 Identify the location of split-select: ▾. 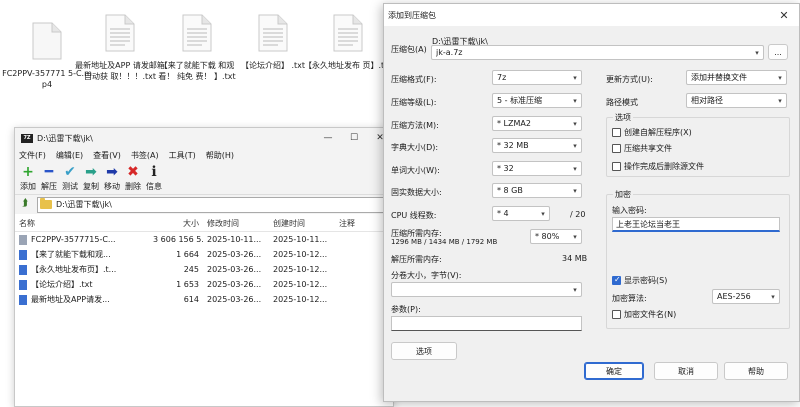
(486, 289).